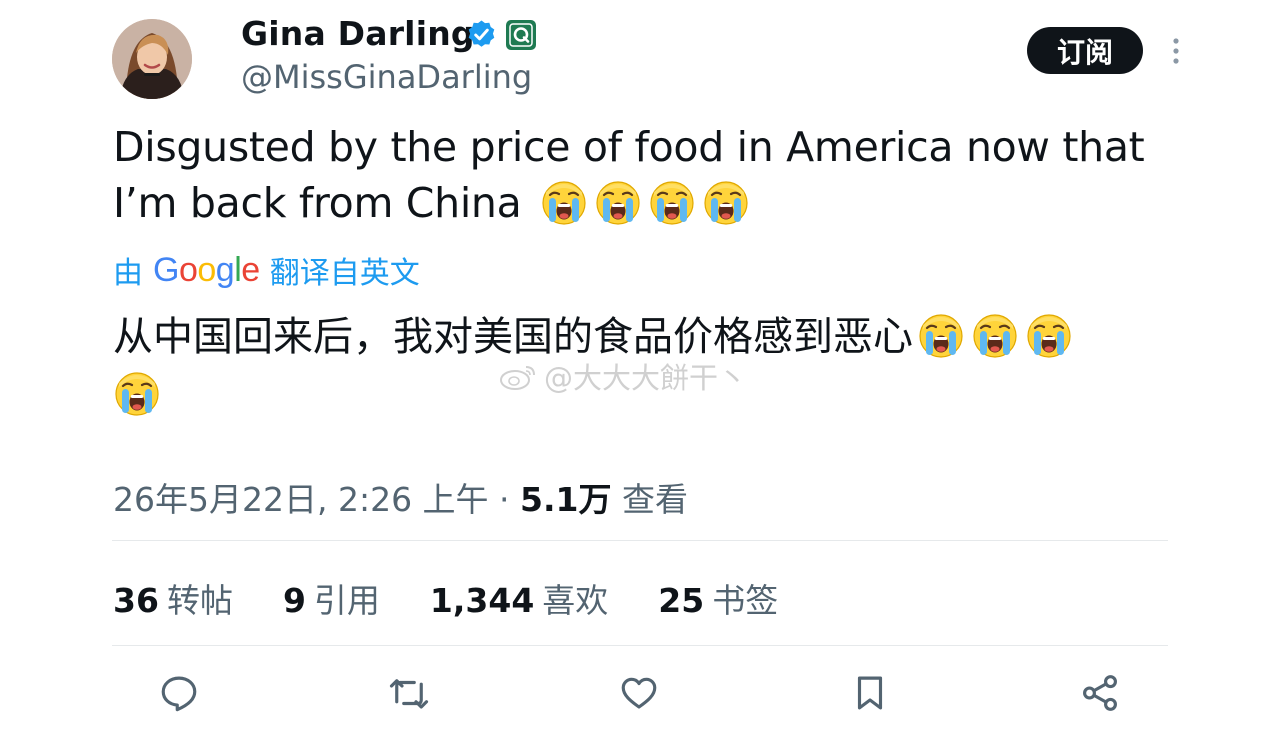 This screenshot has height=740, width=1280. I want to click on author-display-name: Gina Darling, so click(358, 33).